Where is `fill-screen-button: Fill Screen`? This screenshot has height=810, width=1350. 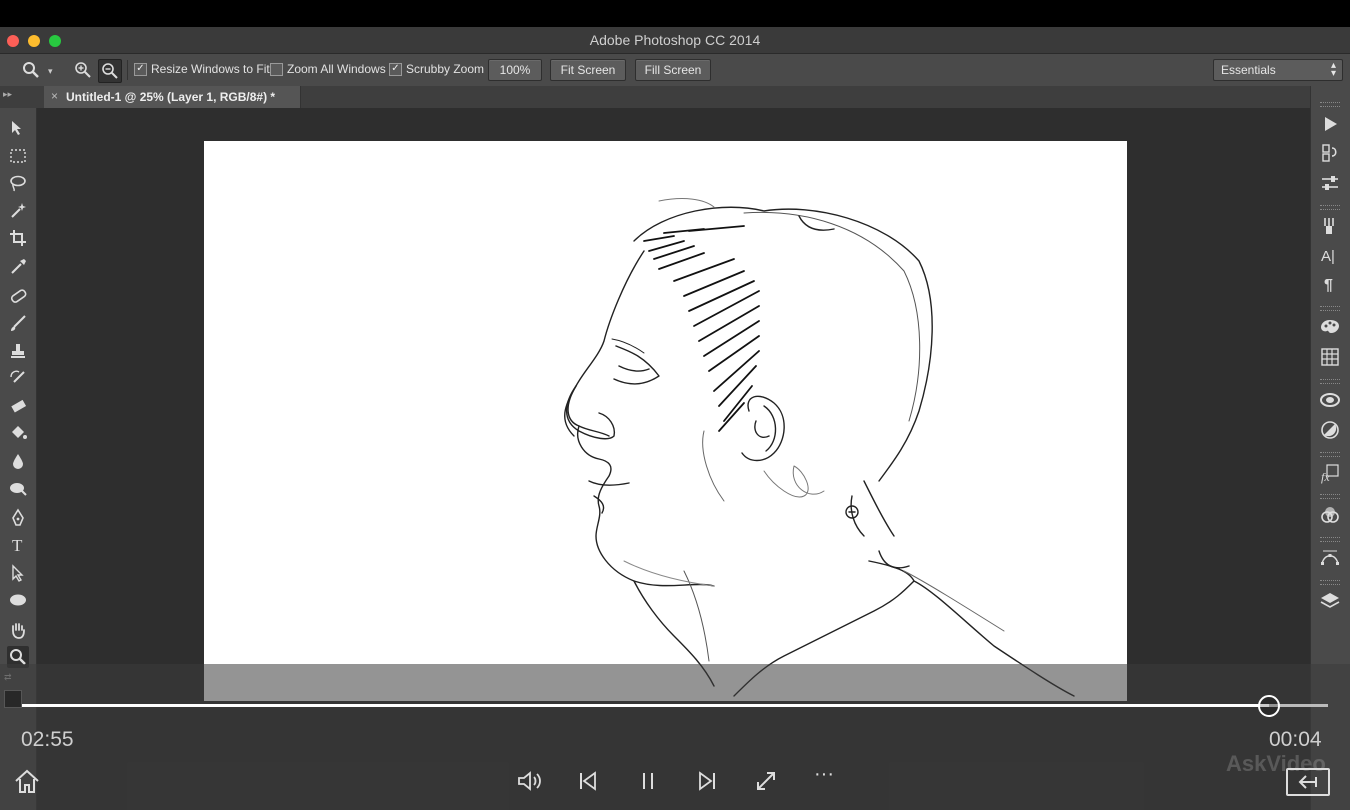
fill-screen-button: Fill Screen is located at coordinates (673, 70).